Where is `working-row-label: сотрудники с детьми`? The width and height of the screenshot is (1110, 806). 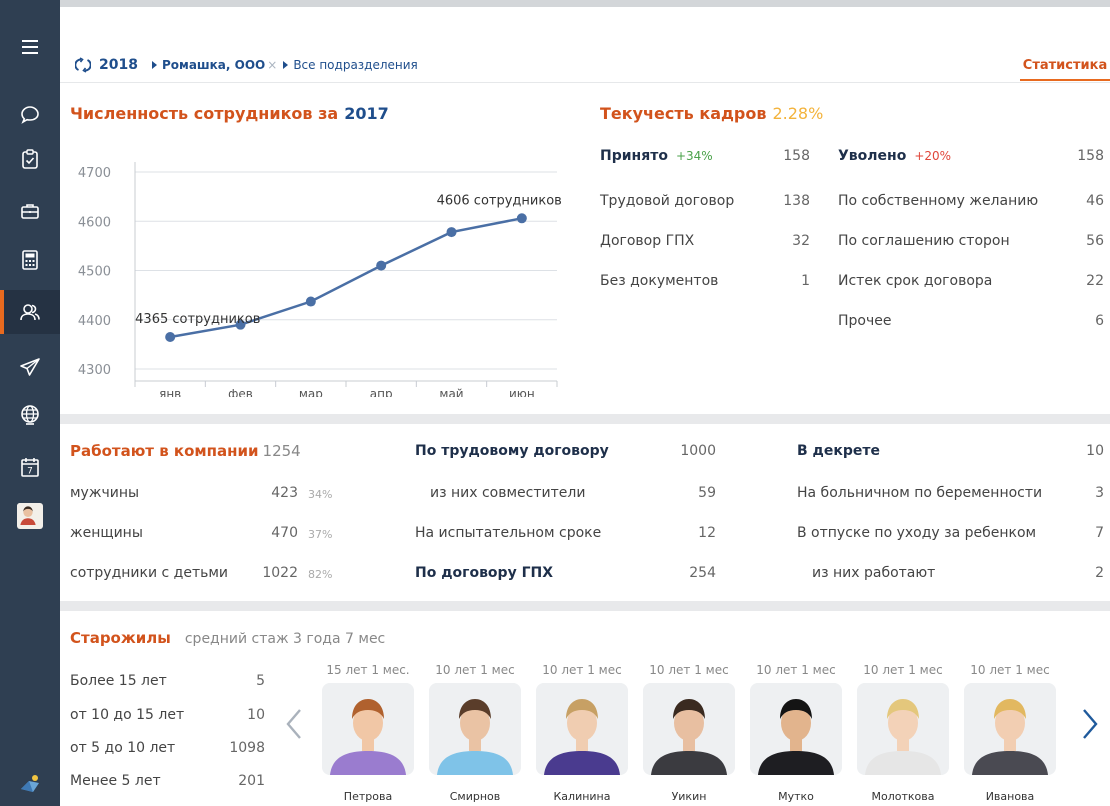 working-row-label: сотрудники с детьми is located at coordinates (149, 573).